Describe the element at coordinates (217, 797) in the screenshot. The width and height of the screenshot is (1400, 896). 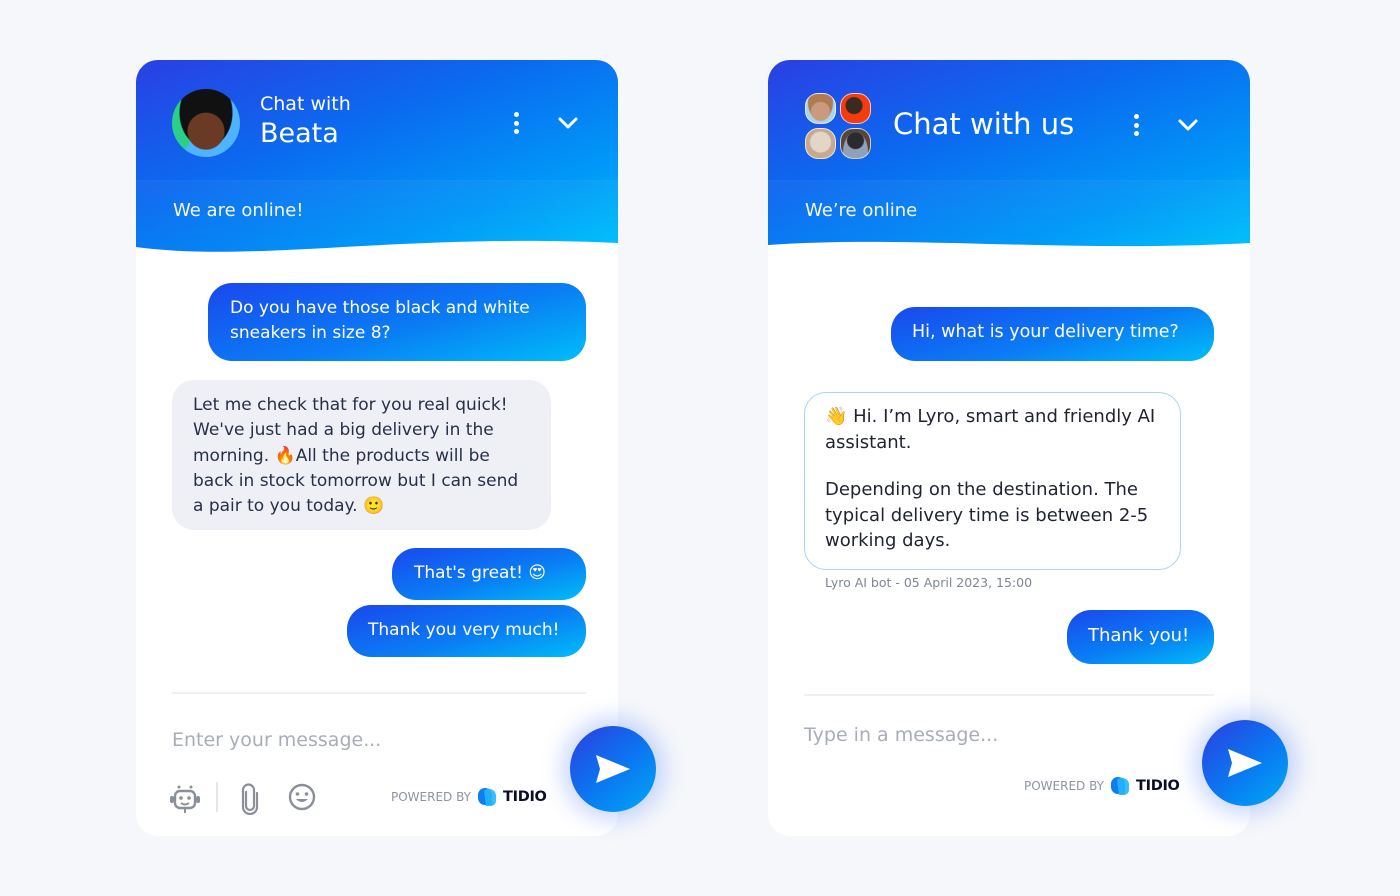
I see `toolbar-separator` at that location.